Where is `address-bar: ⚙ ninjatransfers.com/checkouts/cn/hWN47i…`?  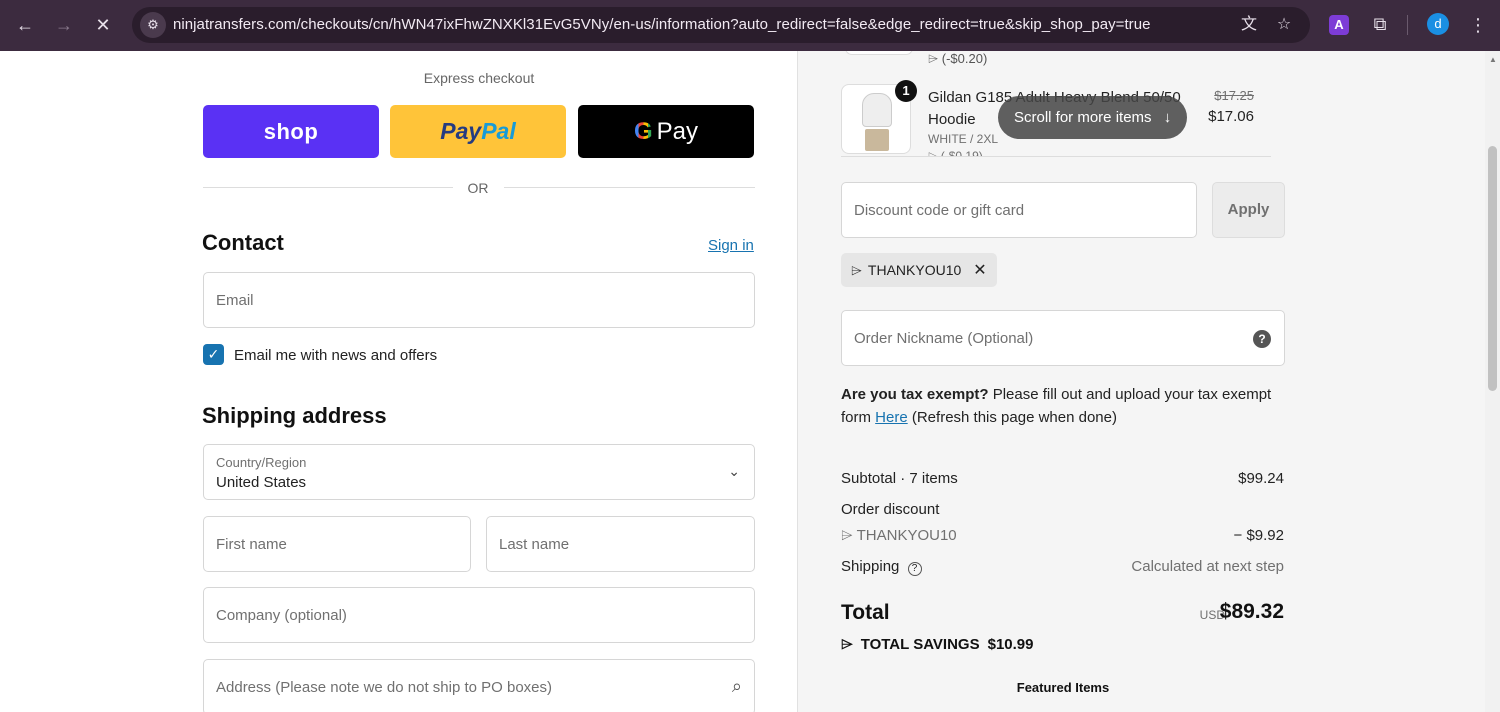
address-bar: ⚙ ninjatransfers.com/checkouts/cn/hWN47i… is located at coordinates (721, 25).